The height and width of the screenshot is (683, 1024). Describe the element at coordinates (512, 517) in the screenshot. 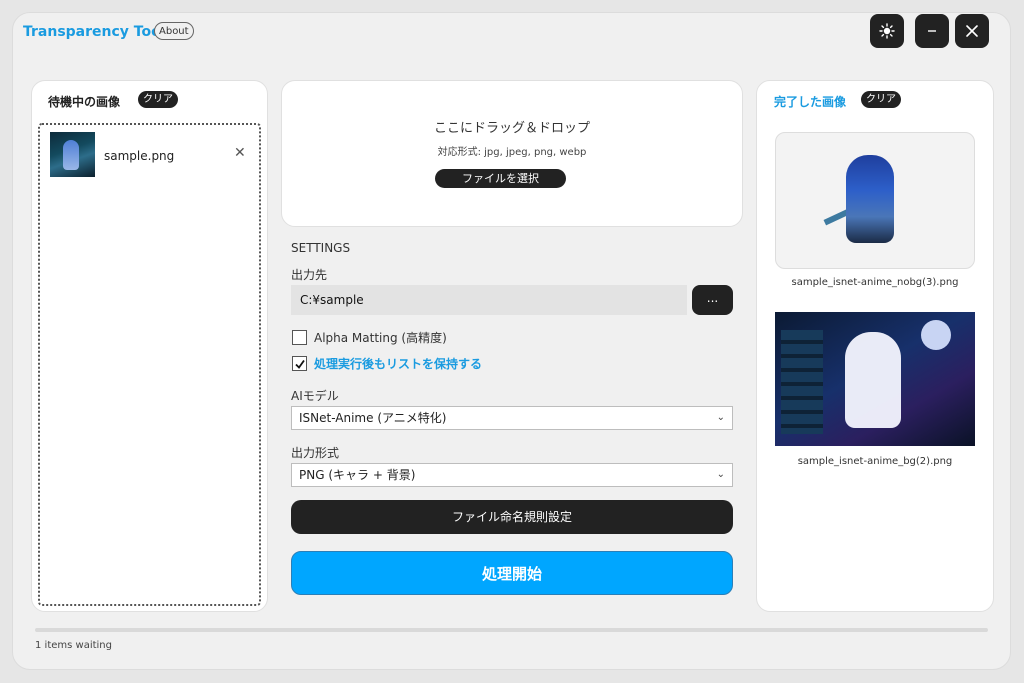

I see `naming-rules-button: ファイル命名規則設定` at that location.